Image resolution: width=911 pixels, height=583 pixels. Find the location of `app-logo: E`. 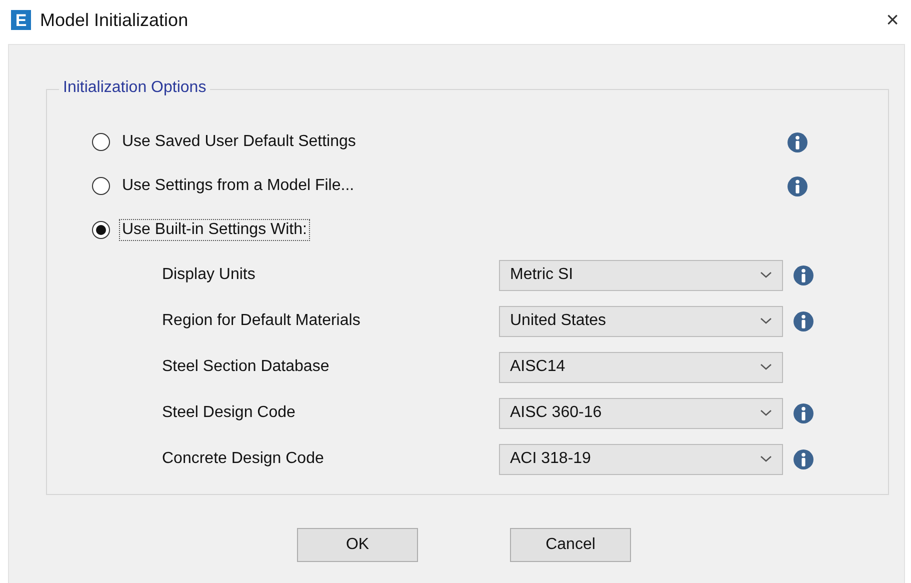

app-logo: E is located at coordinates (21, 20).